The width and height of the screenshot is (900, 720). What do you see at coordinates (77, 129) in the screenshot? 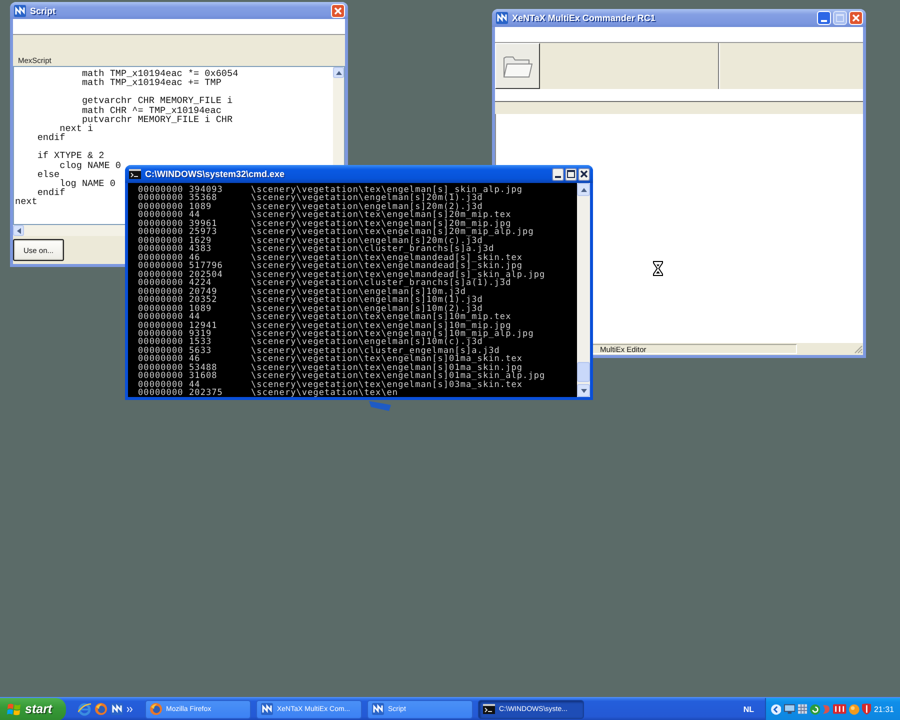
I see `code-line: next i` at bounding box center [77, 129].